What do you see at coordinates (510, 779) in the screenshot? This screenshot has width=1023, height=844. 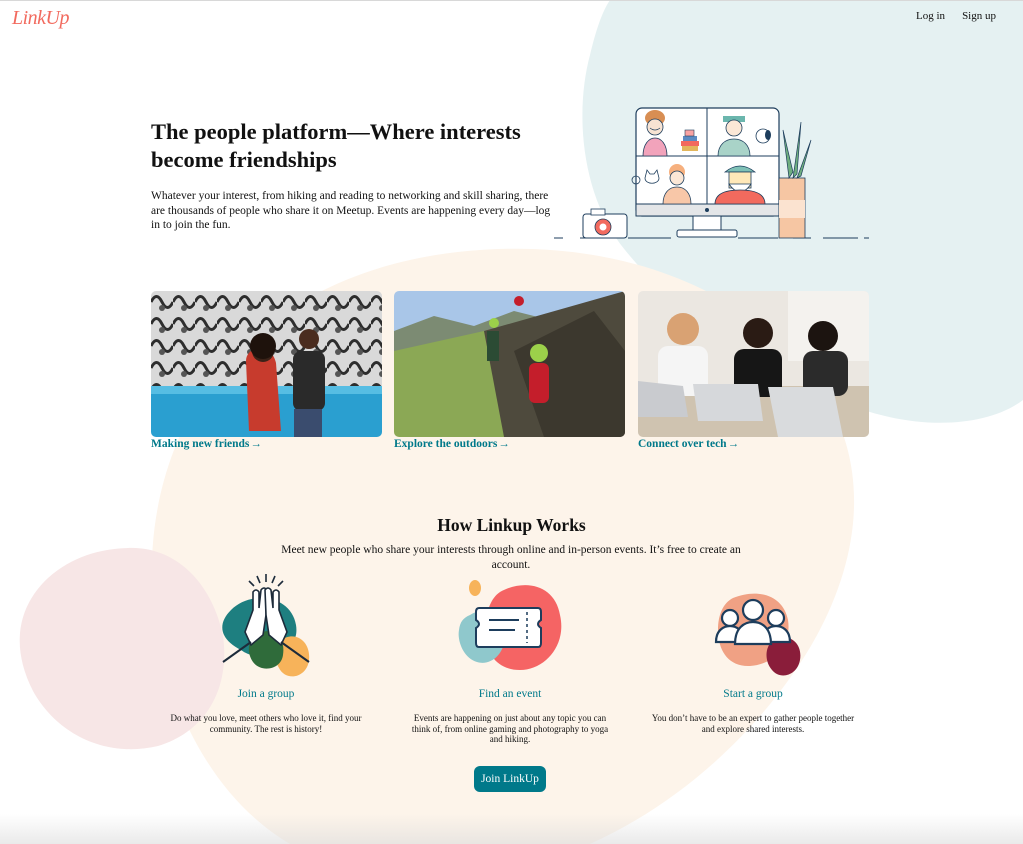 I see `join-linkup-button: Join LinkUp` at bounding box center [510, 779].